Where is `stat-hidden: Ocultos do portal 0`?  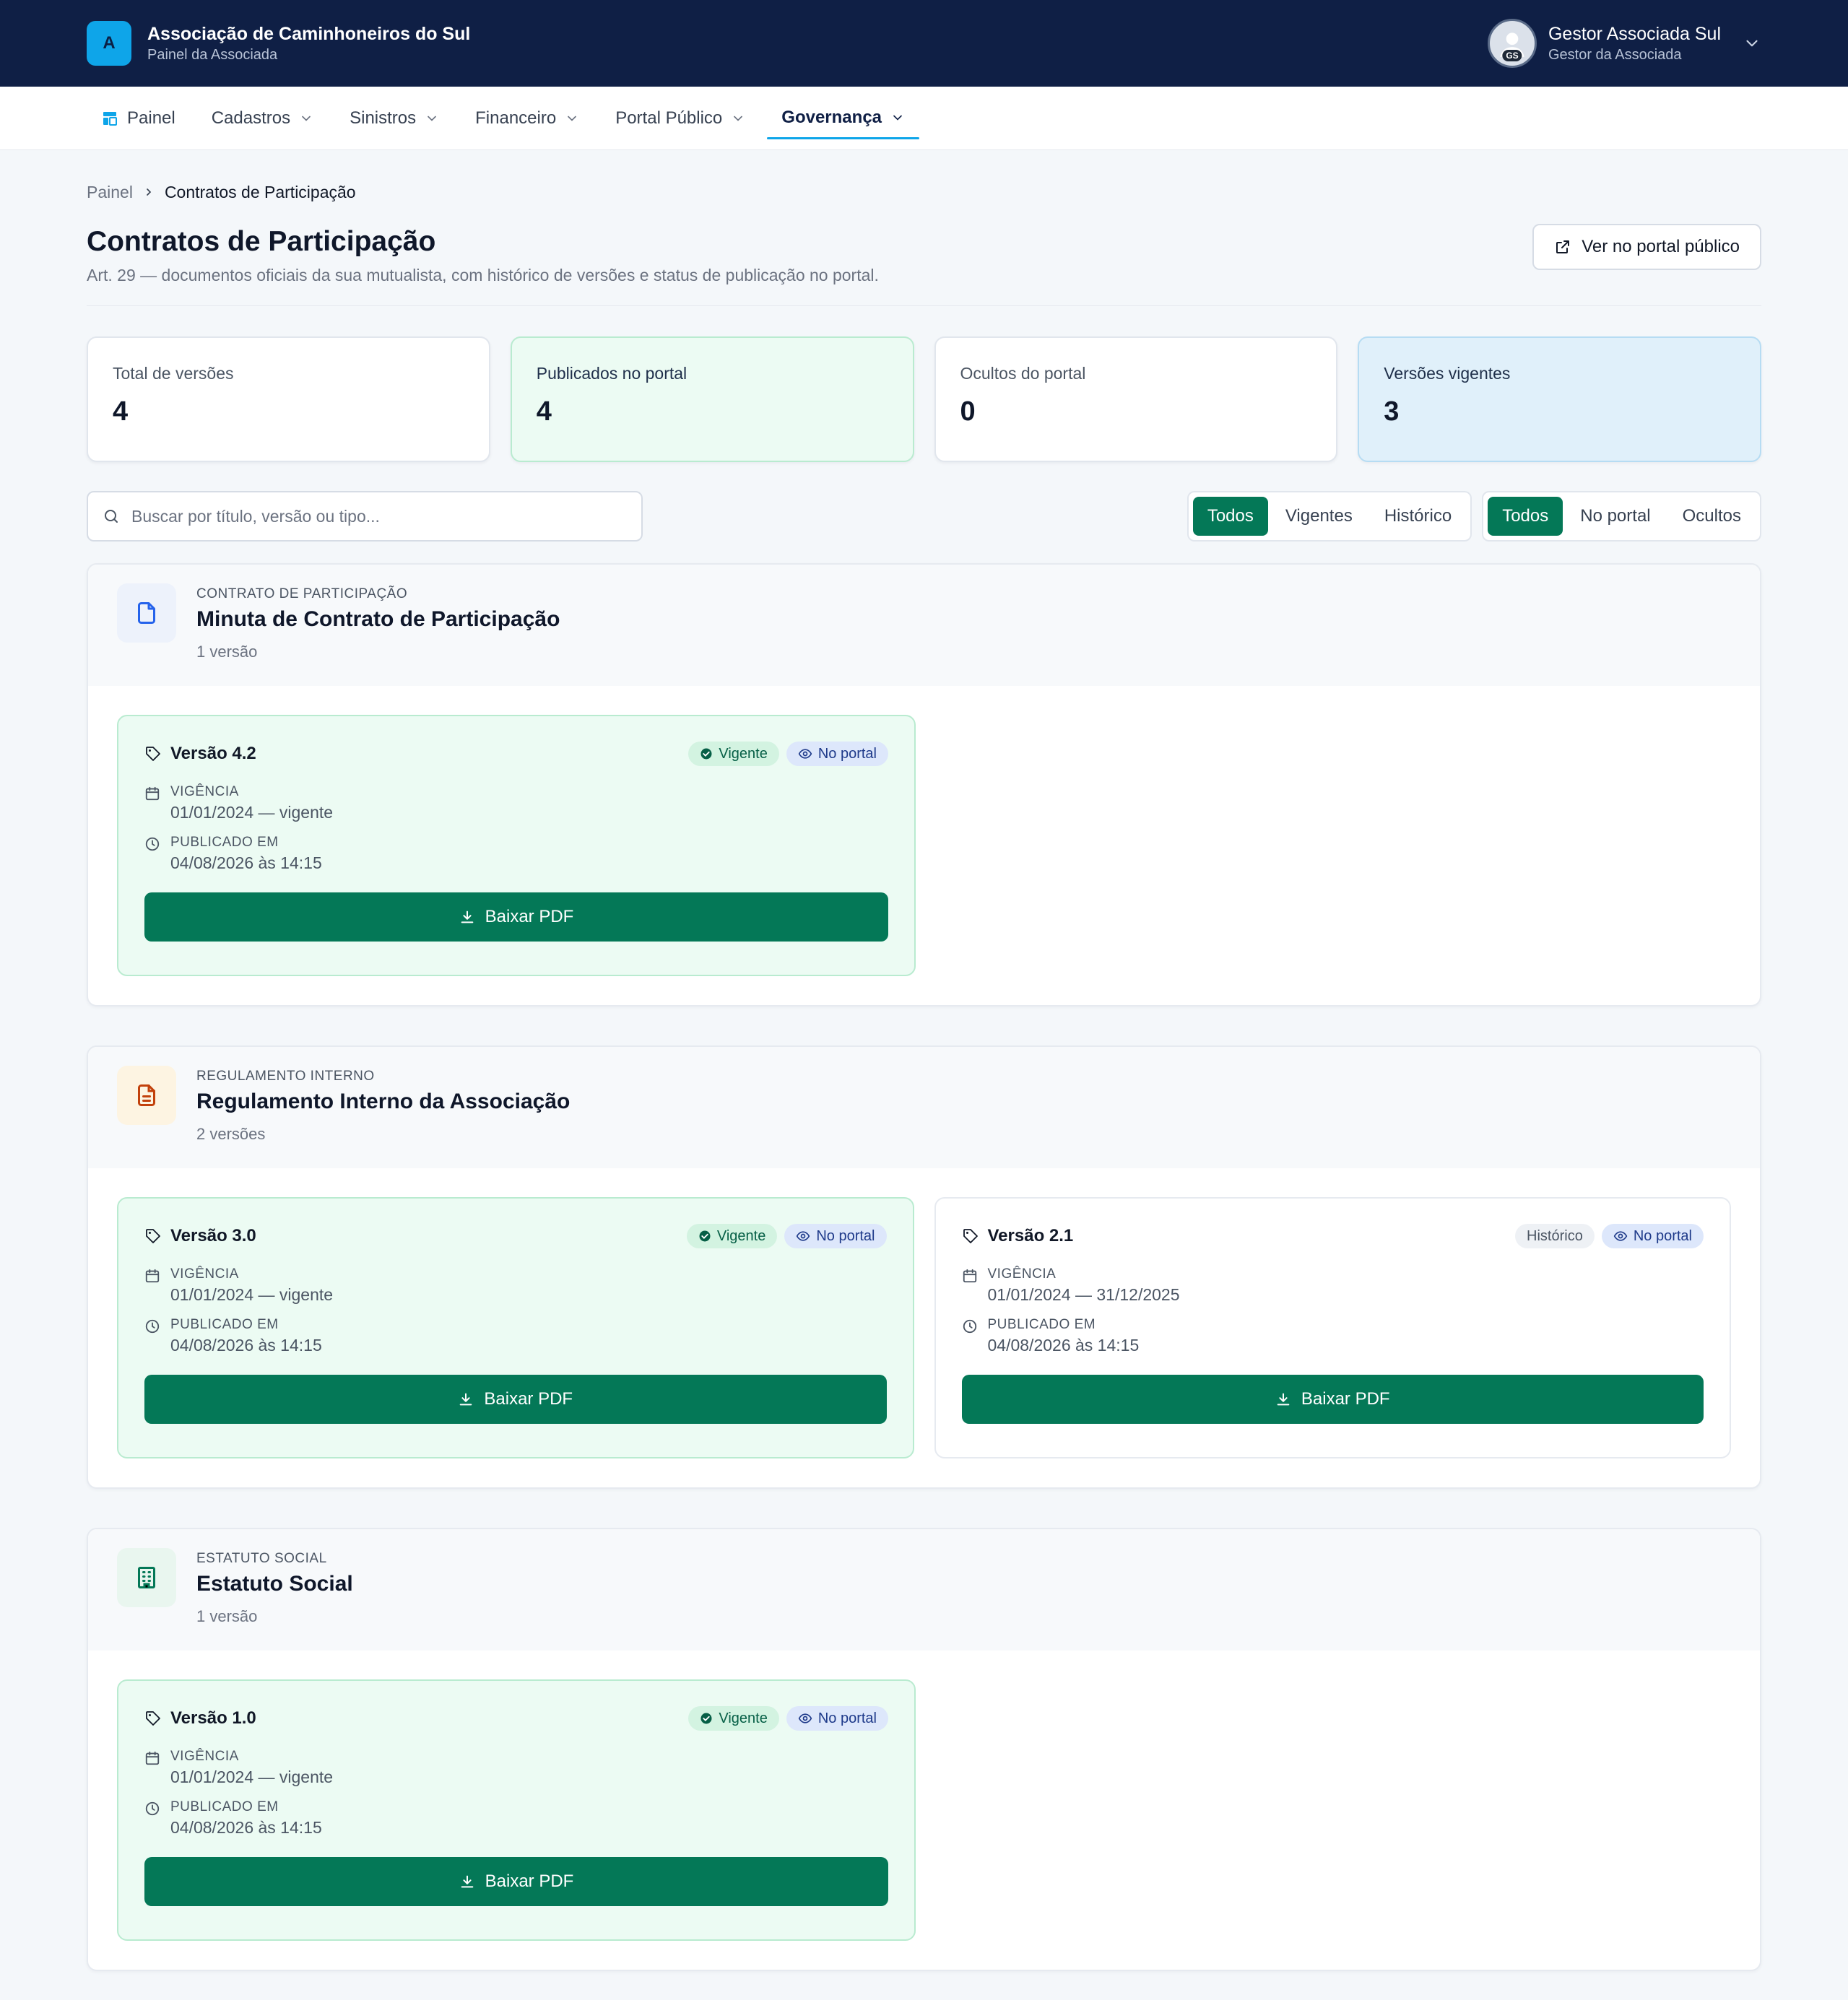
stat-hidden: Ocultos do portal 0 is located at coordinates (1136, 399).